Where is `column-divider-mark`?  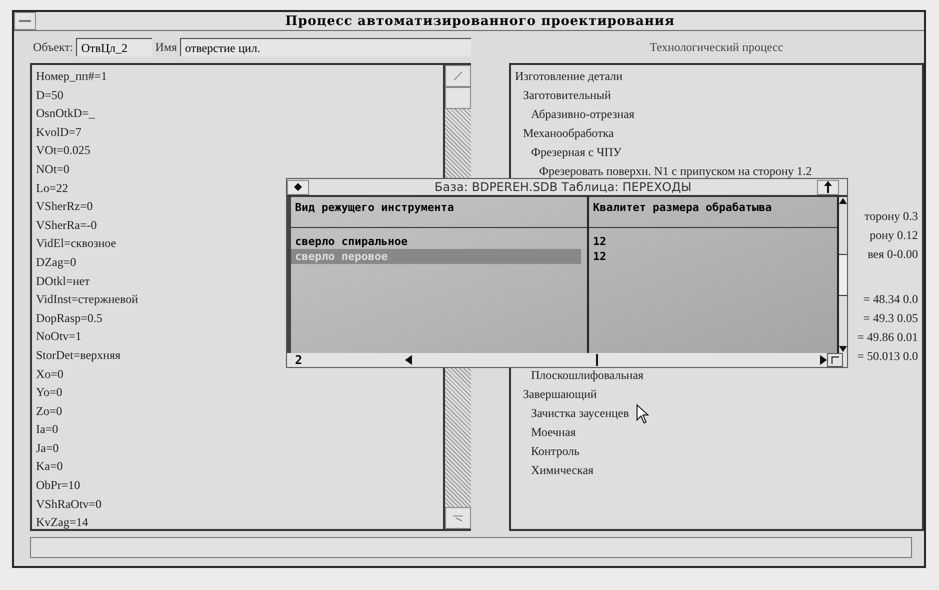 column-divider-mark is located at coordinates (597, 360).